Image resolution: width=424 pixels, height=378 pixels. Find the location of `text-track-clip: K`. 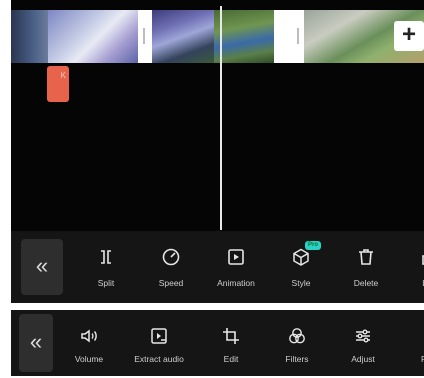

text-track-clip: K is located at coordinates (58, 84).